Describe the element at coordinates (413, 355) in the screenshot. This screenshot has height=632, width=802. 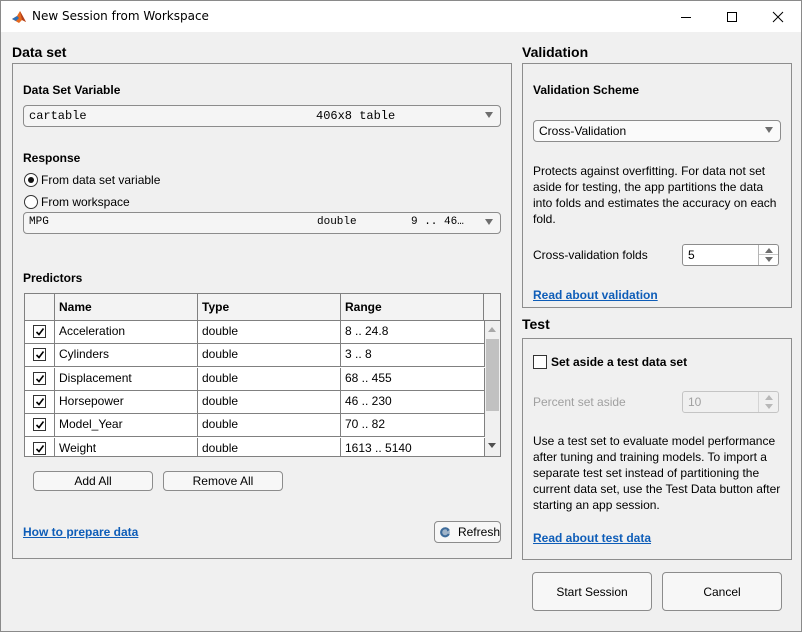
I see `cell-range: 3 .. 8` at that location.